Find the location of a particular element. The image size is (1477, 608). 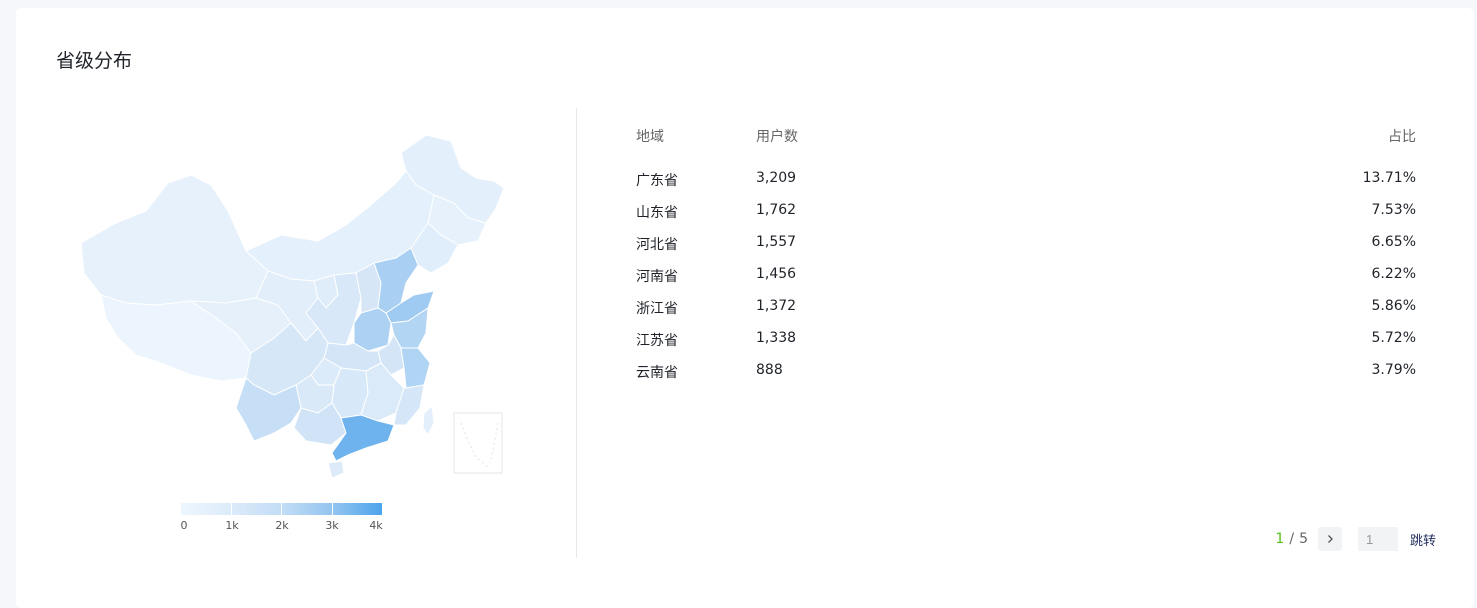

legend-tick: 1k is located at coordinates (232, 525).